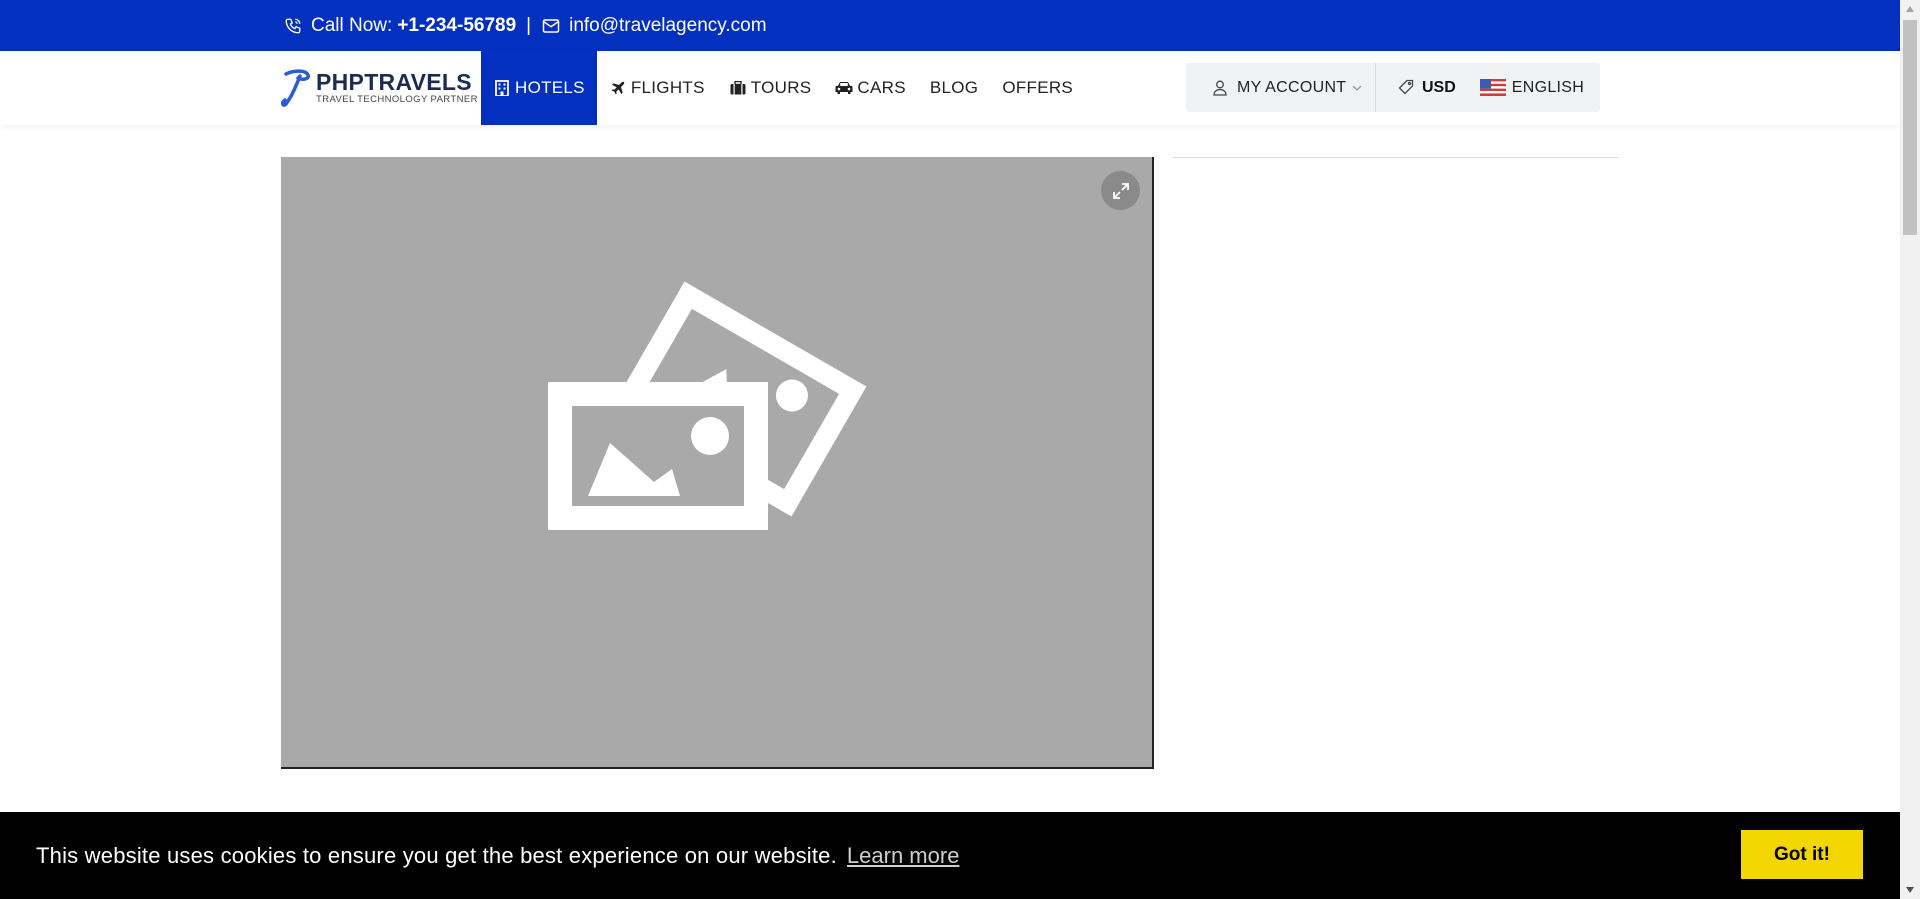 The image size is (1920, 899). I want to click on nav-flights-label: FLIGHTS, so click(667, 87).